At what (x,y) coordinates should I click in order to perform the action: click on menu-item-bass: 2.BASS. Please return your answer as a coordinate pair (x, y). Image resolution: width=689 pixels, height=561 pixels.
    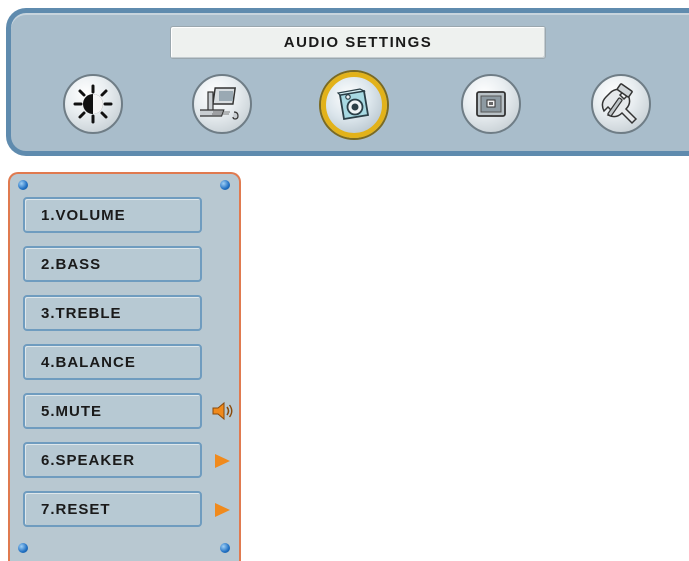
    Looking at the image, I should click on (112, 264).